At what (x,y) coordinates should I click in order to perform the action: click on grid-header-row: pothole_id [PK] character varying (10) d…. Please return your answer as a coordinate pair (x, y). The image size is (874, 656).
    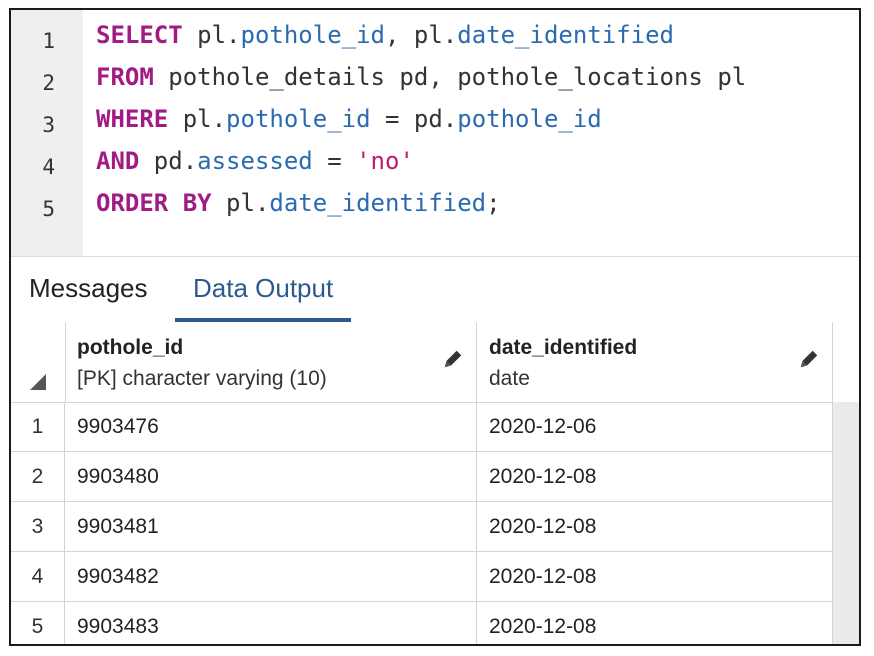
    Looking at the image, I should click on (435, 362).